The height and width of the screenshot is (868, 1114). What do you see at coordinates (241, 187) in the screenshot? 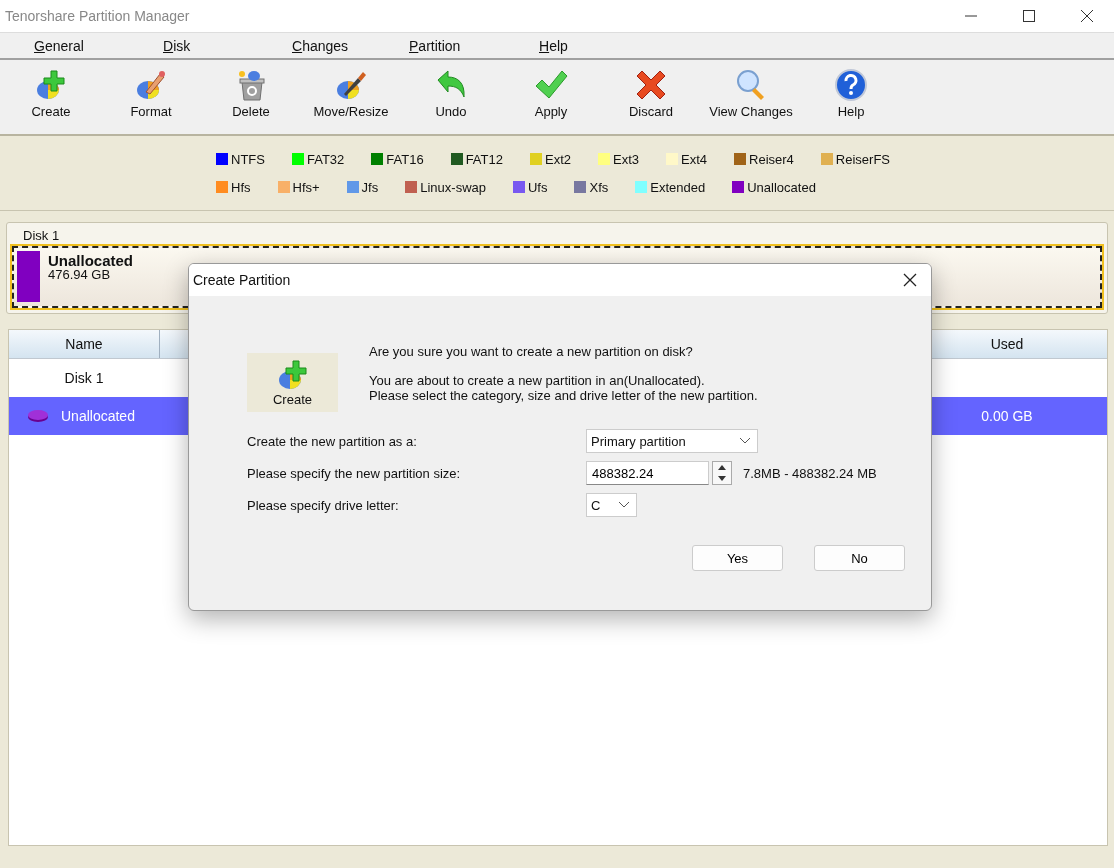
I see `legend-label: Hfs` at bounding box center [241, 187].